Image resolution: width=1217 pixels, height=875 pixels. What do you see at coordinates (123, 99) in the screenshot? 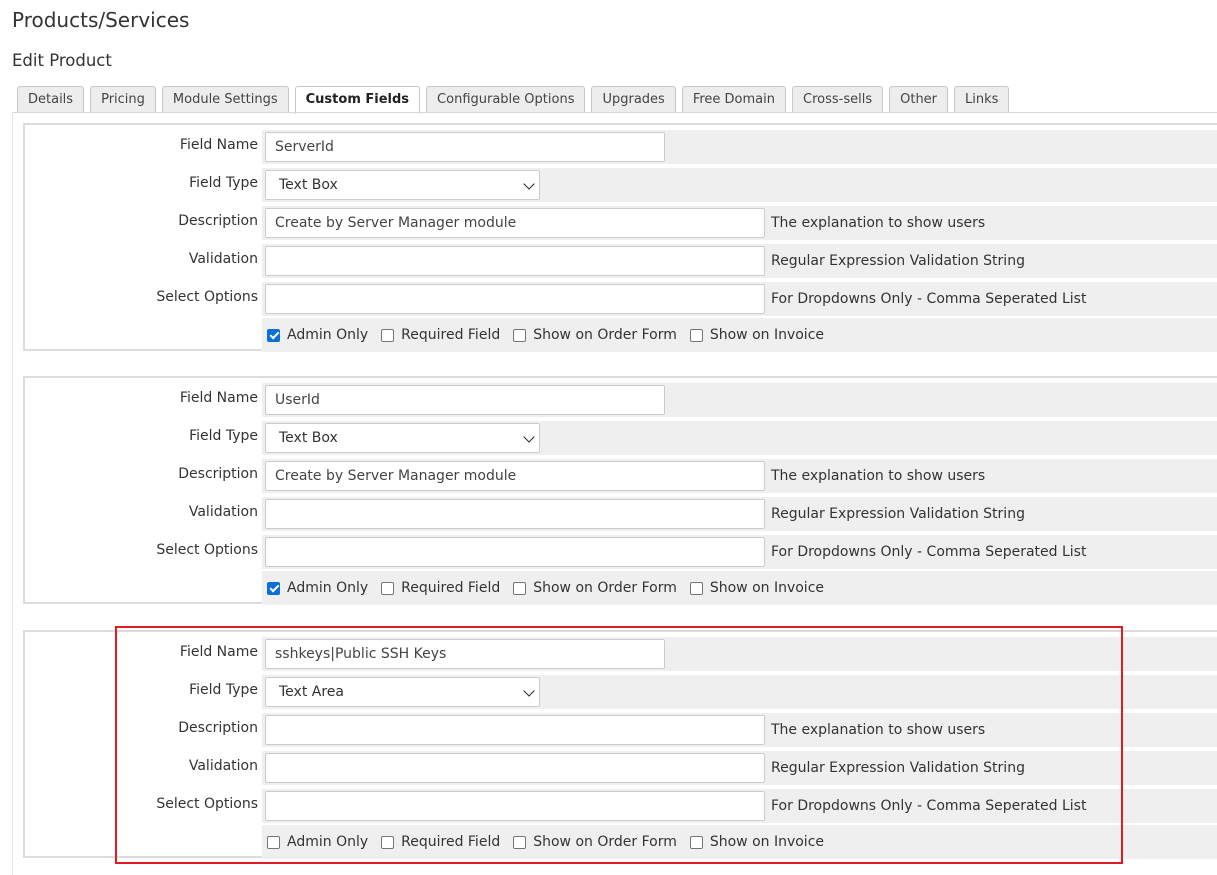
I see `tab-pricing: Pricing` at bounding box center [123, 99].